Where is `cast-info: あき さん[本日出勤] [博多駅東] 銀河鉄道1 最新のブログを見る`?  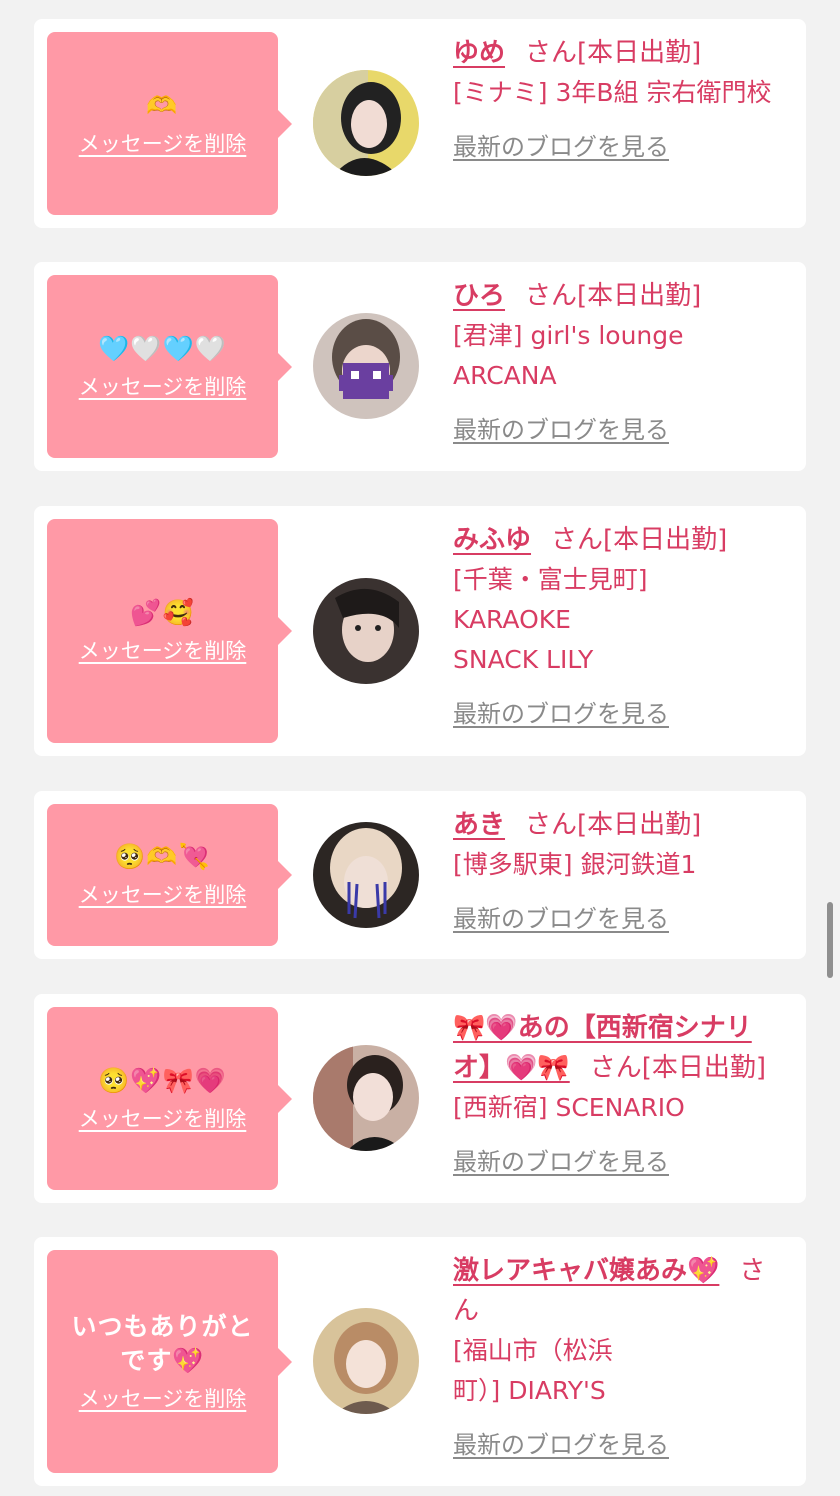
cast-info: あき さん[本日出勤] [博多駅東] 銀河鉄道1 最新のブログを見る is located at coordinates (621, 870).